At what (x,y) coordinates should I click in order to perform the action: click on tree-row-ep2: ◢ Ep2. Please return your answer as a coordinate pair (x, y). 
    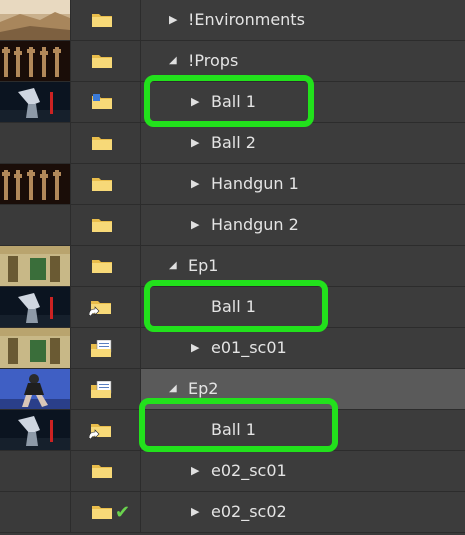
    Looking at the image, I should click on (232, 389).